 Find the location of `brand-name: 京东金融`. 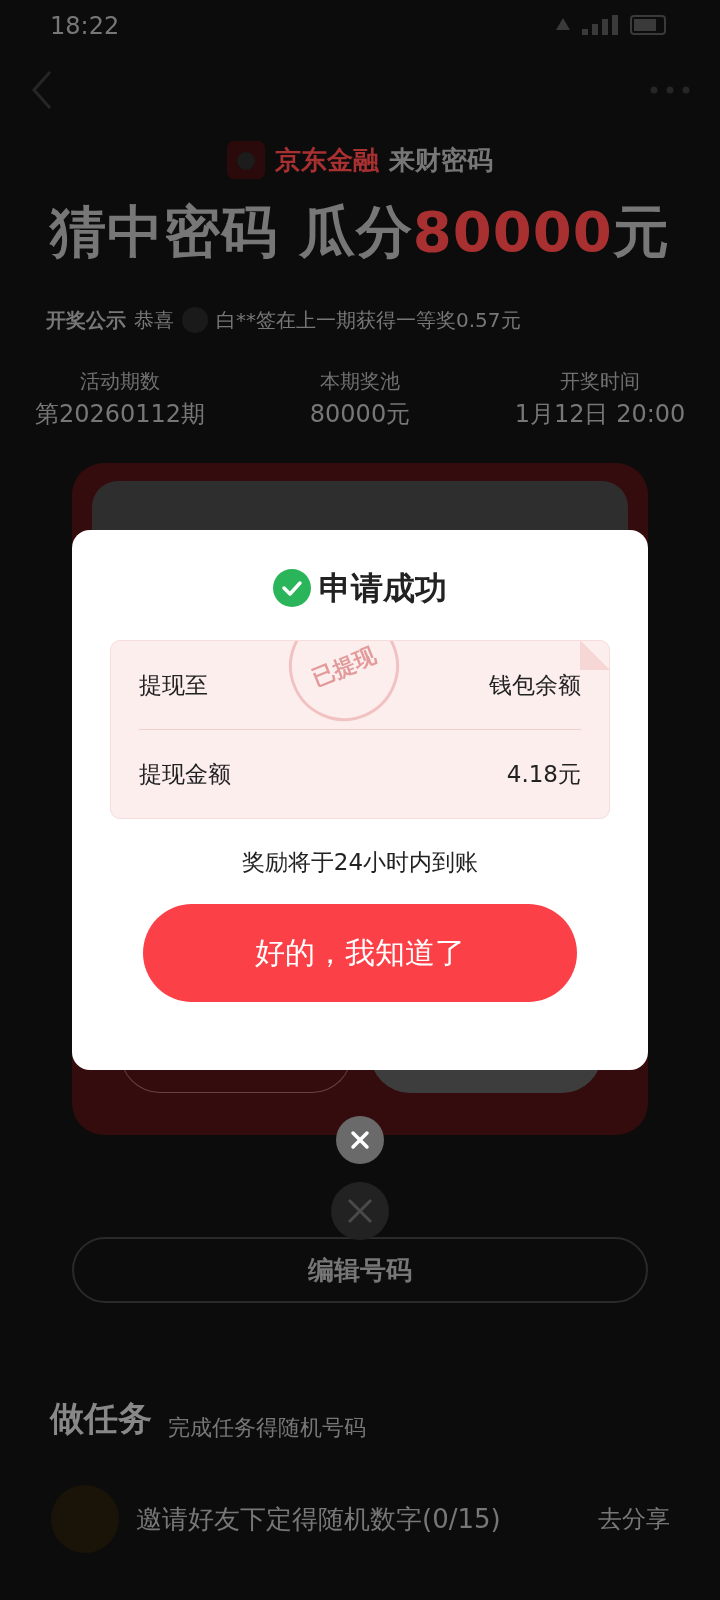

brand-name: 京东金融 is located at coordinates (327, 160).